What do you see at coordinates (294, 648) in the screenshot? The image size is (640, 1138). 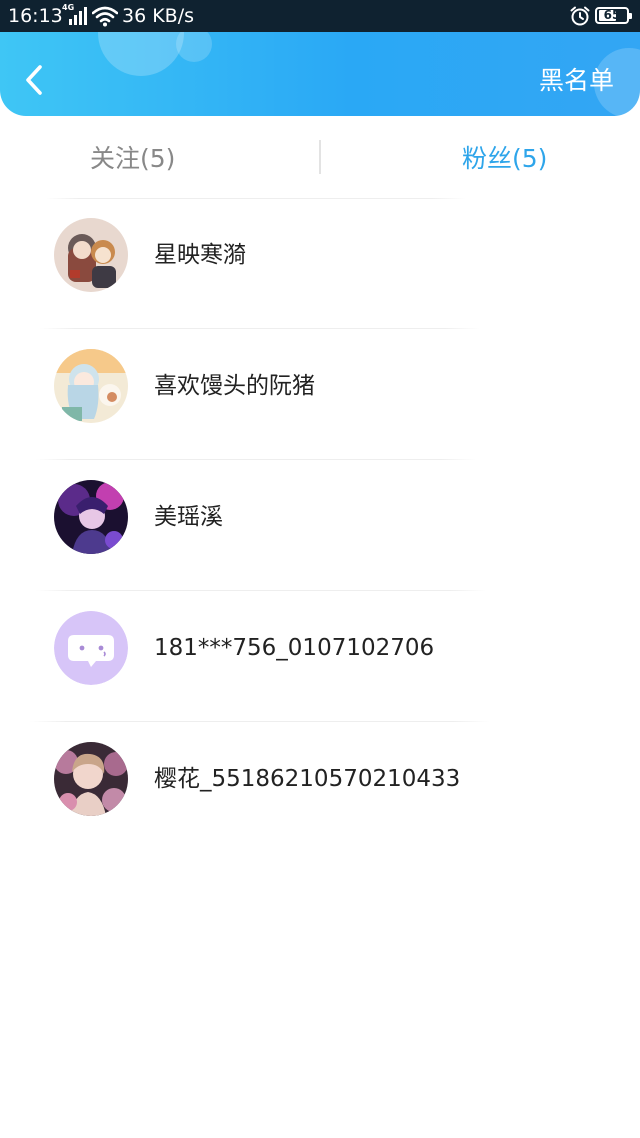 I see `fan-name: 181***756_0107102706` at bounding box center [294, 648].